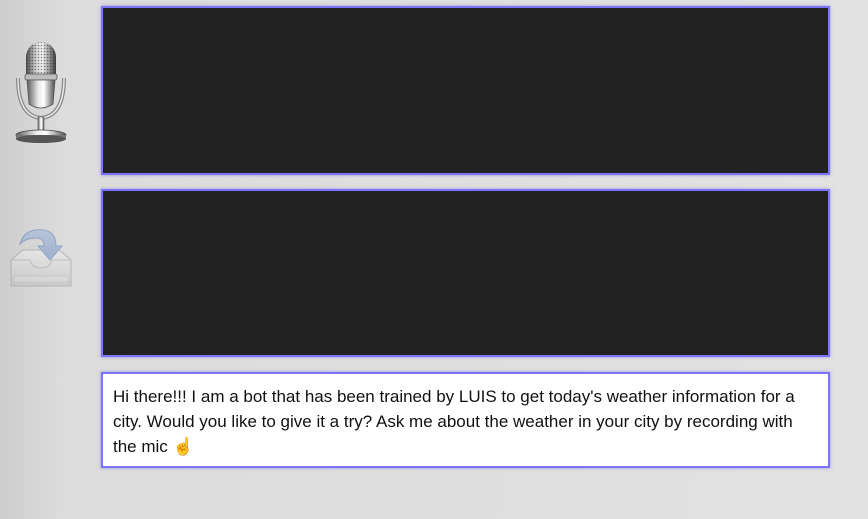 Image resolution: width=868 pixels, height=519 pixels. I want to click on mic-button, so click(41, 91).